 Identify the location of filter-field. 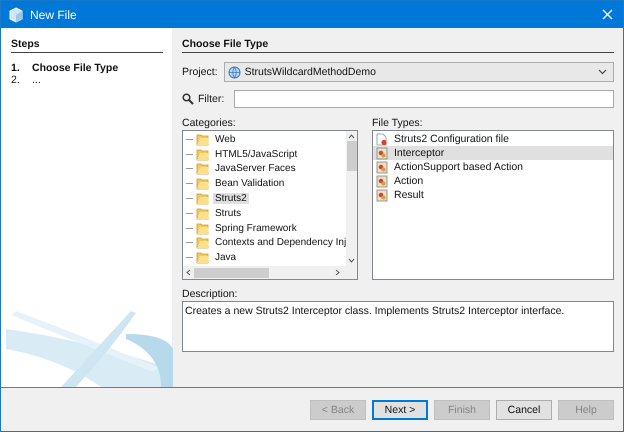
(424, 99).